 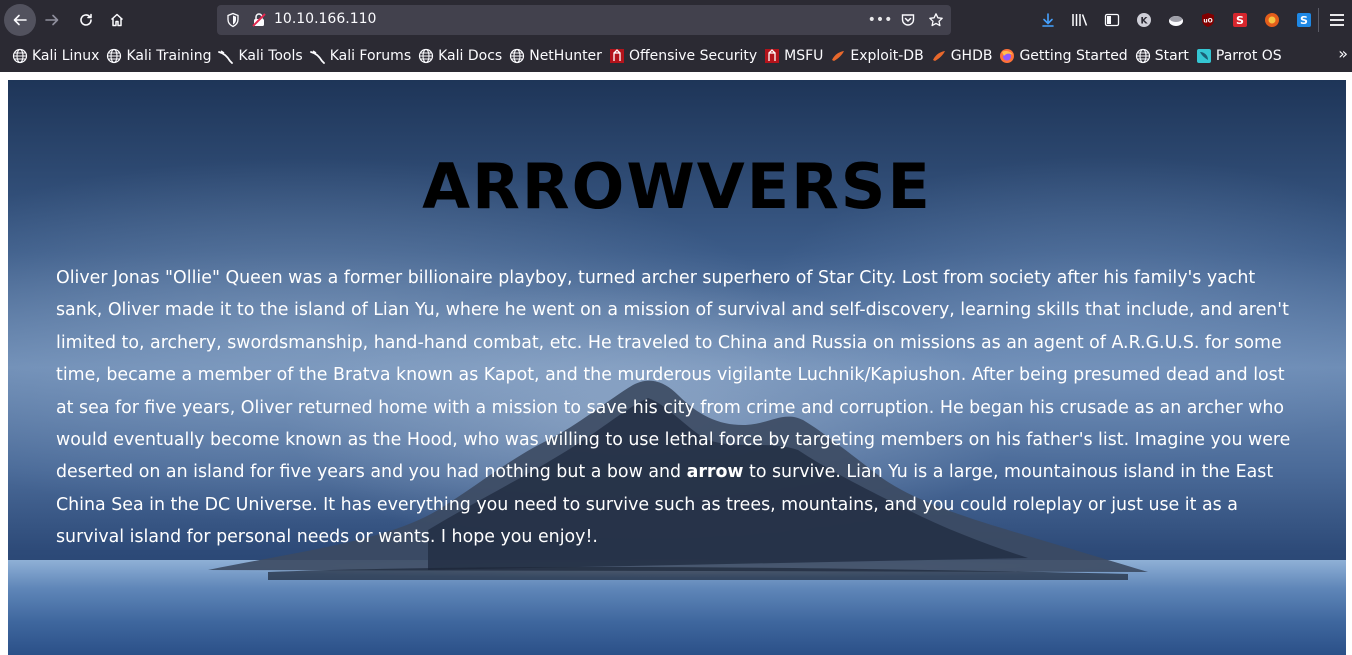 I want to click on bookmark-offensive-security: Offensive Security, so click(x=684, y=56).